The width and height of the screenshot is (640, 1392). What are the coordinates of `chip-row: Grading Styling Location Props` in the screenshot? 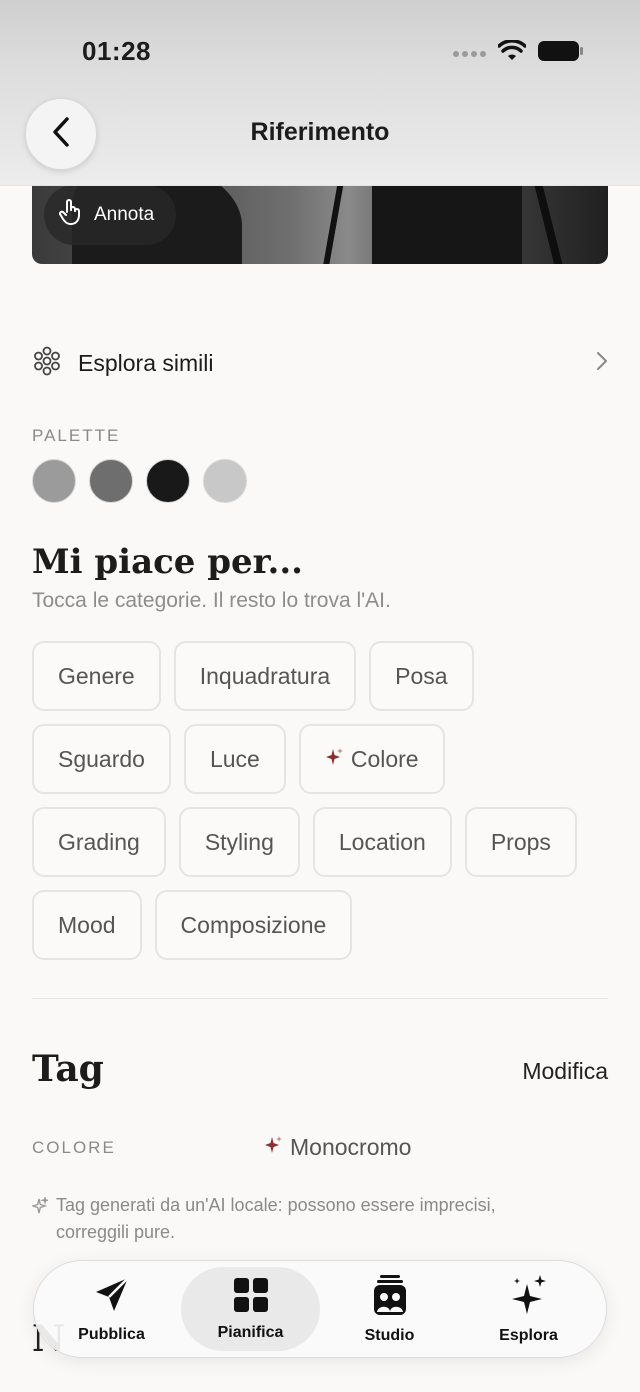 It's located at (322, 842).